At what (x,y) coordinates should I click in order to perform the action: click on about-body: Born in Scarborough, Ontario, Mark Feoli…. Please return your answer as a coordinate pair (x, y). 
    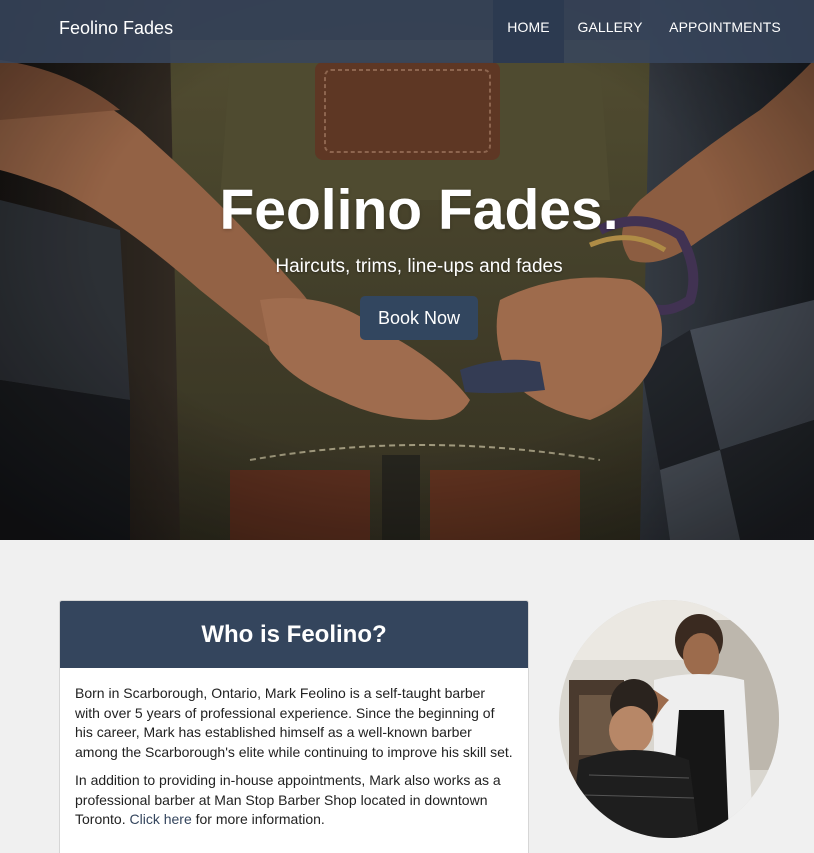
    Looking at the image, I should click on (294, 749).